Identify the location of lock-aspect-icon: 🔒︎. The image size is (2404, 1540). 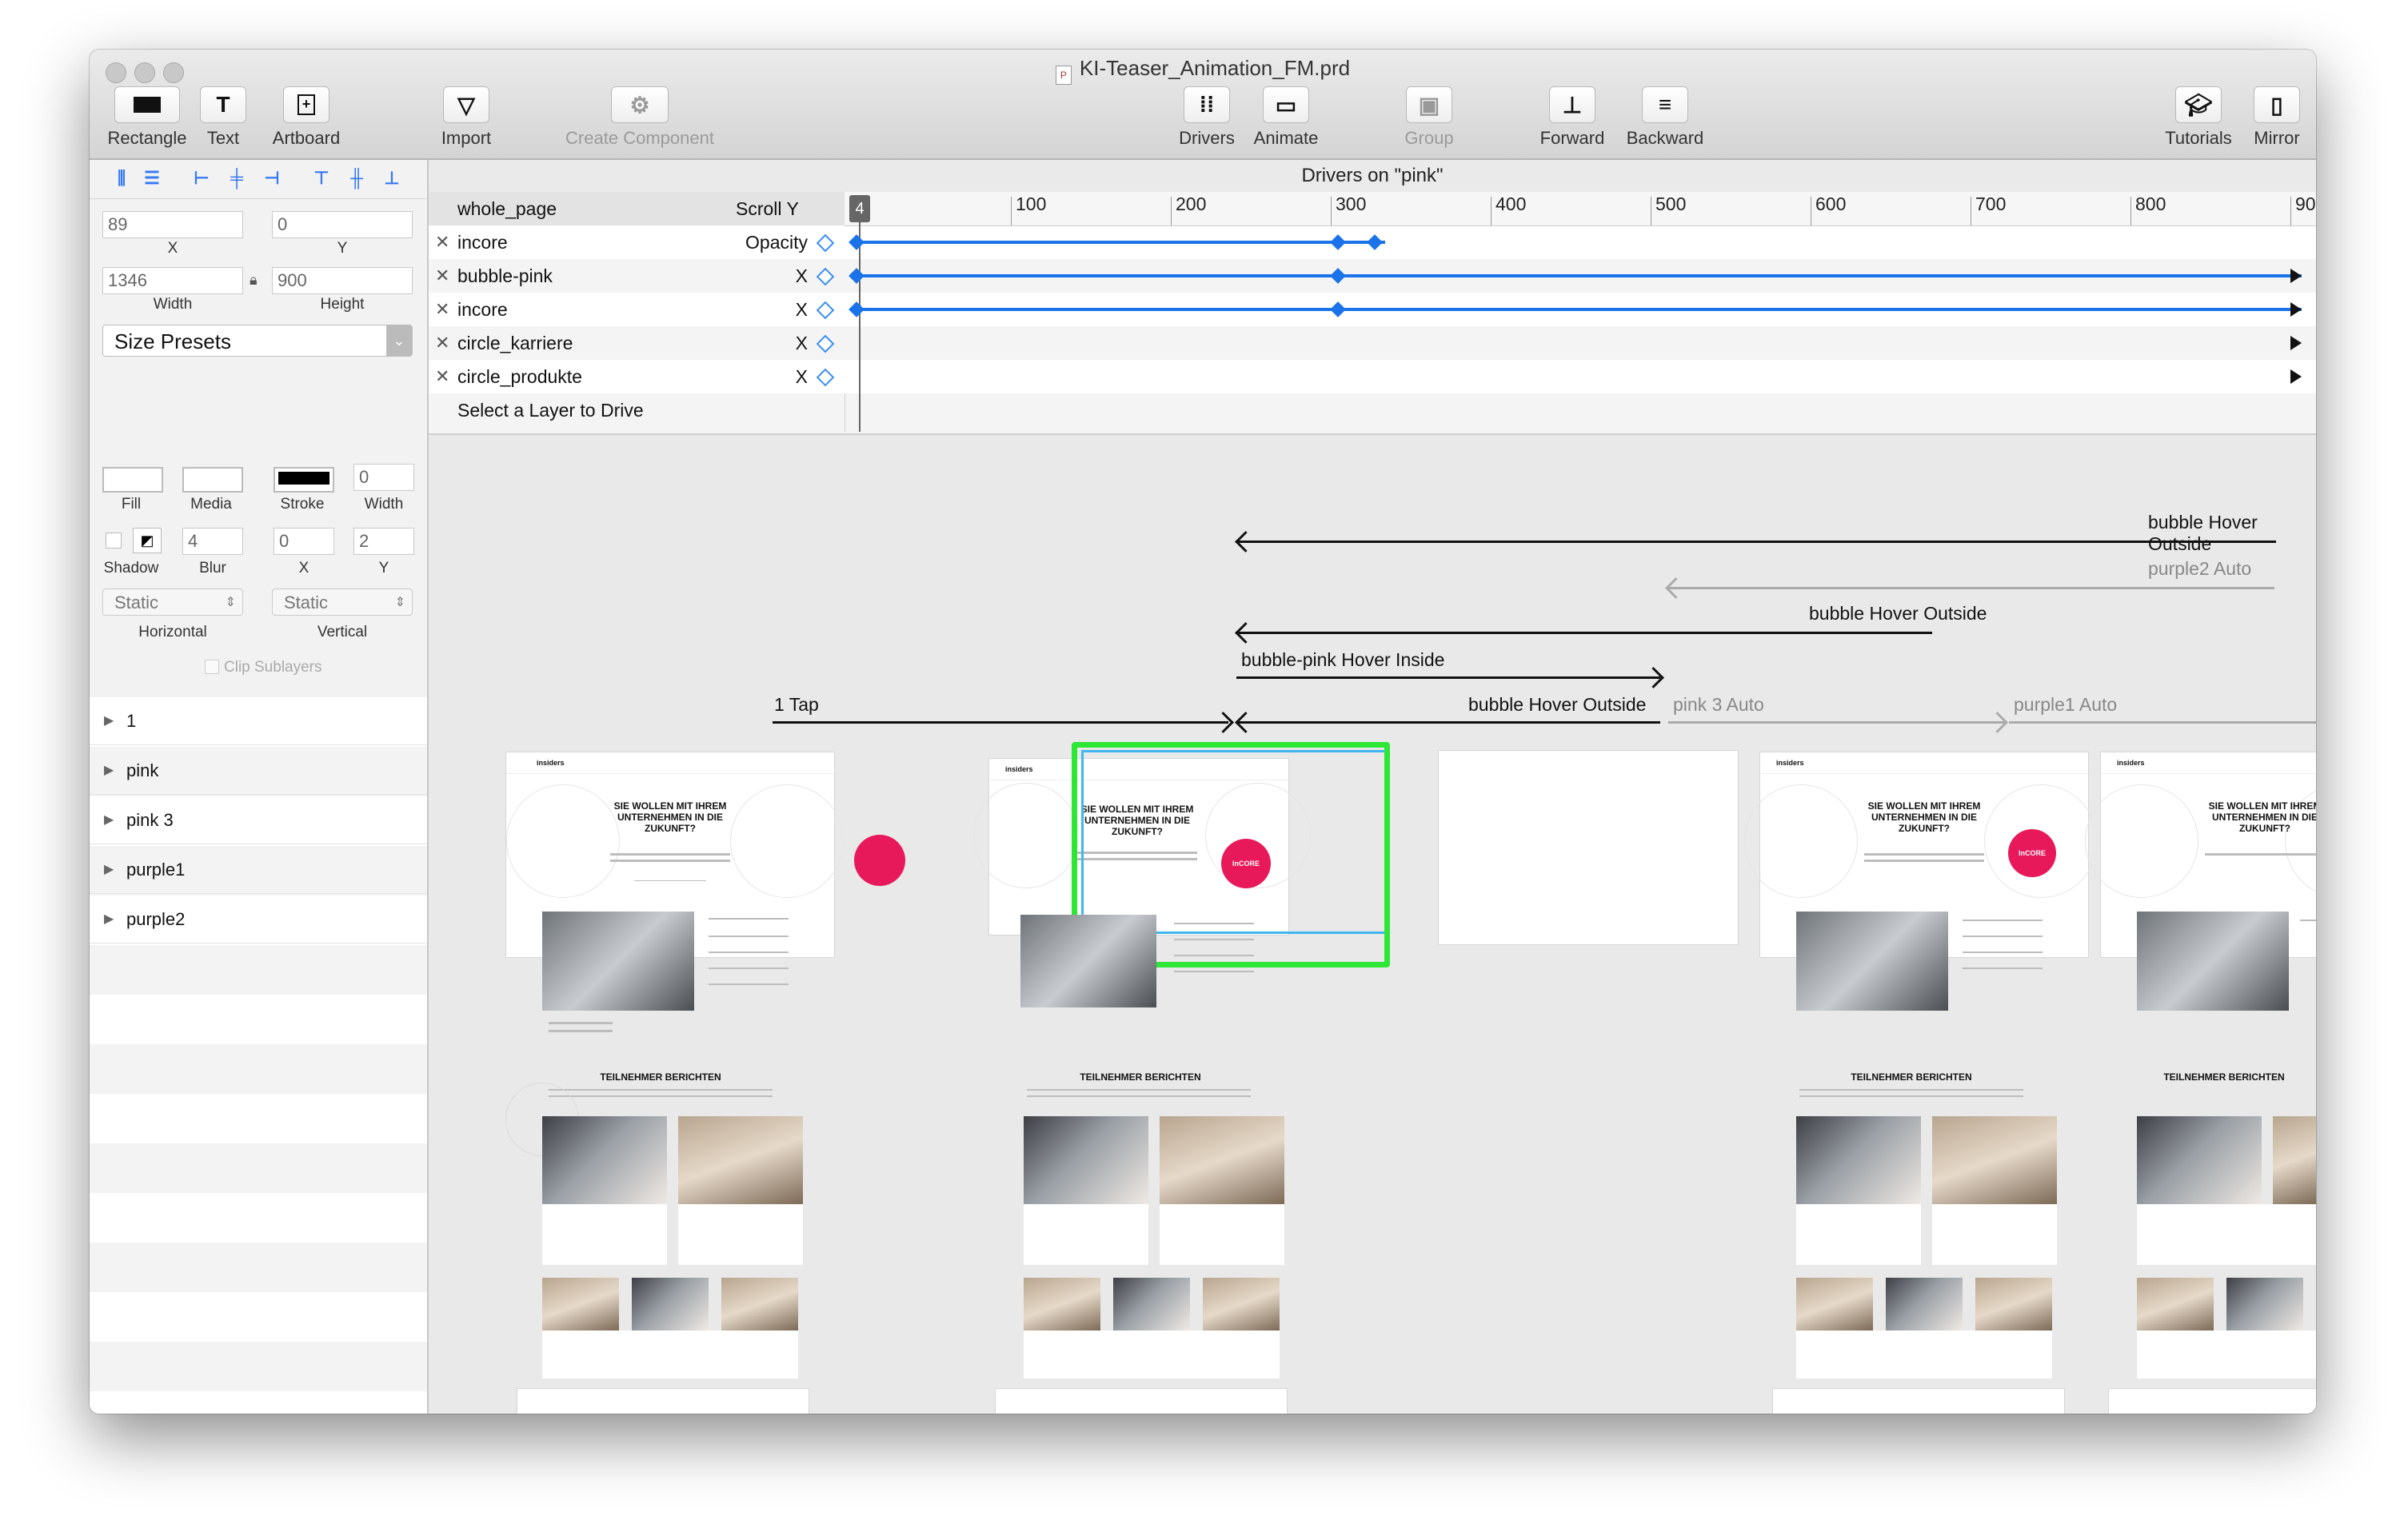
(254, 280).